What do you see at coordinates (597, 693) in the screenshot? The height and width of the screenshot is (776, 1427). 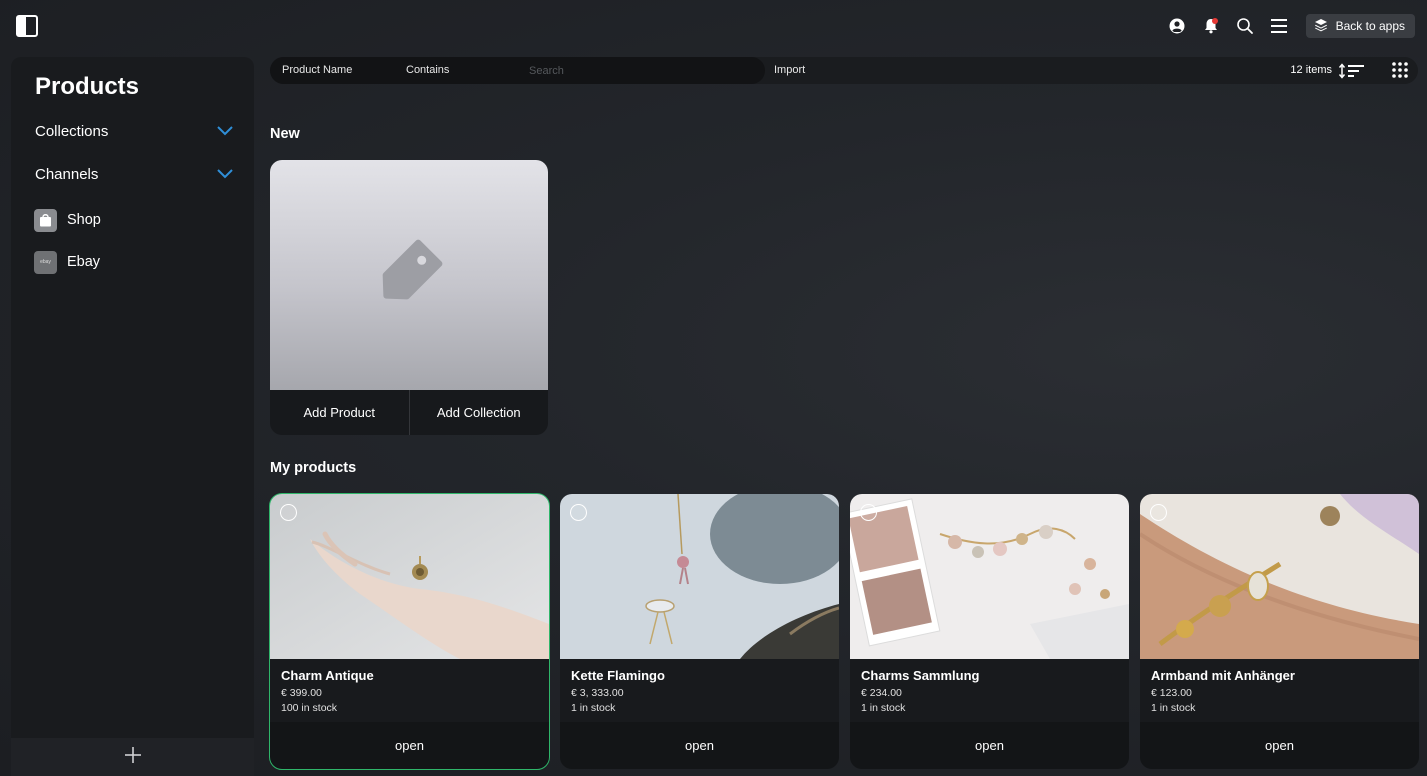 I see `product-price: € 3, 333.00` at bounding box center [597, 693].